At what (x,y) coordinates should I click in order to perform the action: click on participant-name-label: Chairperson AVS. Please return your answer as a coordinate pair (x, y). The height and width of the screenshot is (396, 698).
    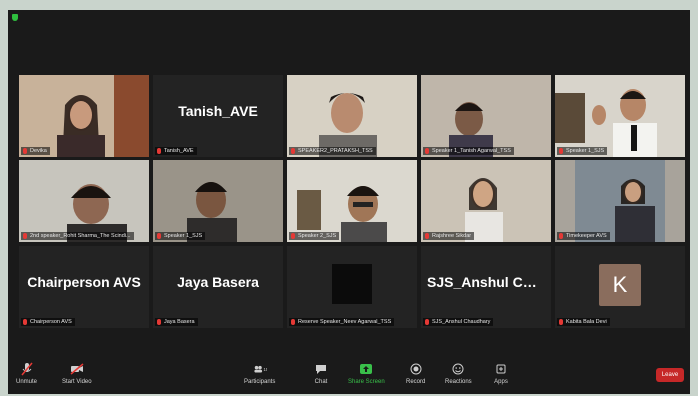
    Looking at the image, I should click on (48, 322).